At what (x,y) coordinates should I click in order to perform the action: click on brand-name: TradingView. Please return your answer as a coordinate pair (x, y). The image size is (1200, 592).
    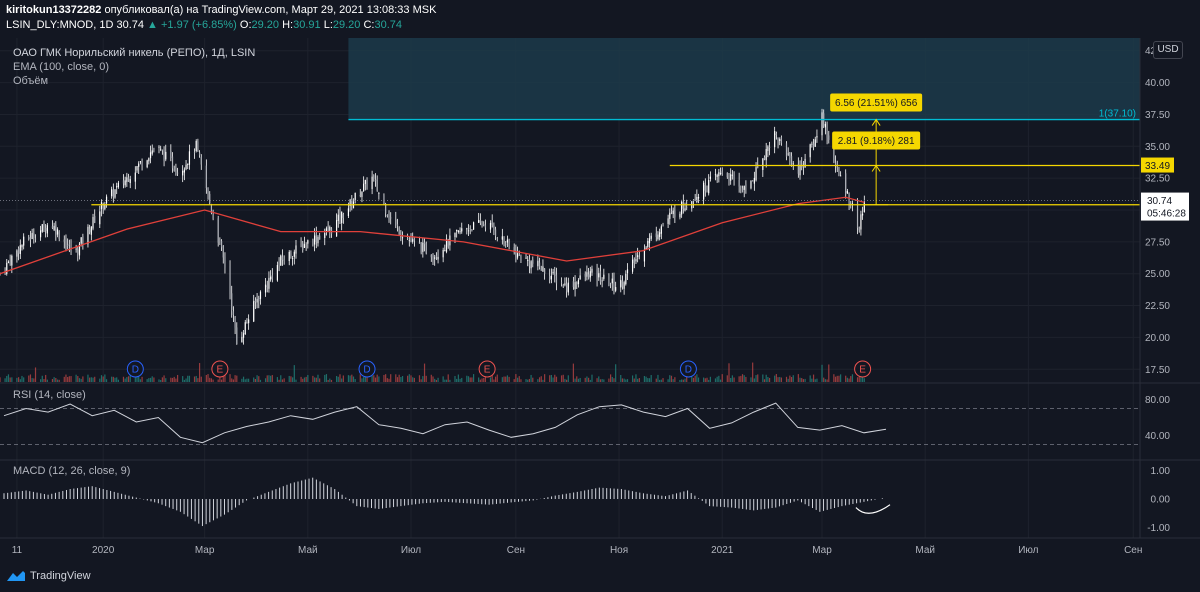
    Looking at the image, I should click on (60, 576).